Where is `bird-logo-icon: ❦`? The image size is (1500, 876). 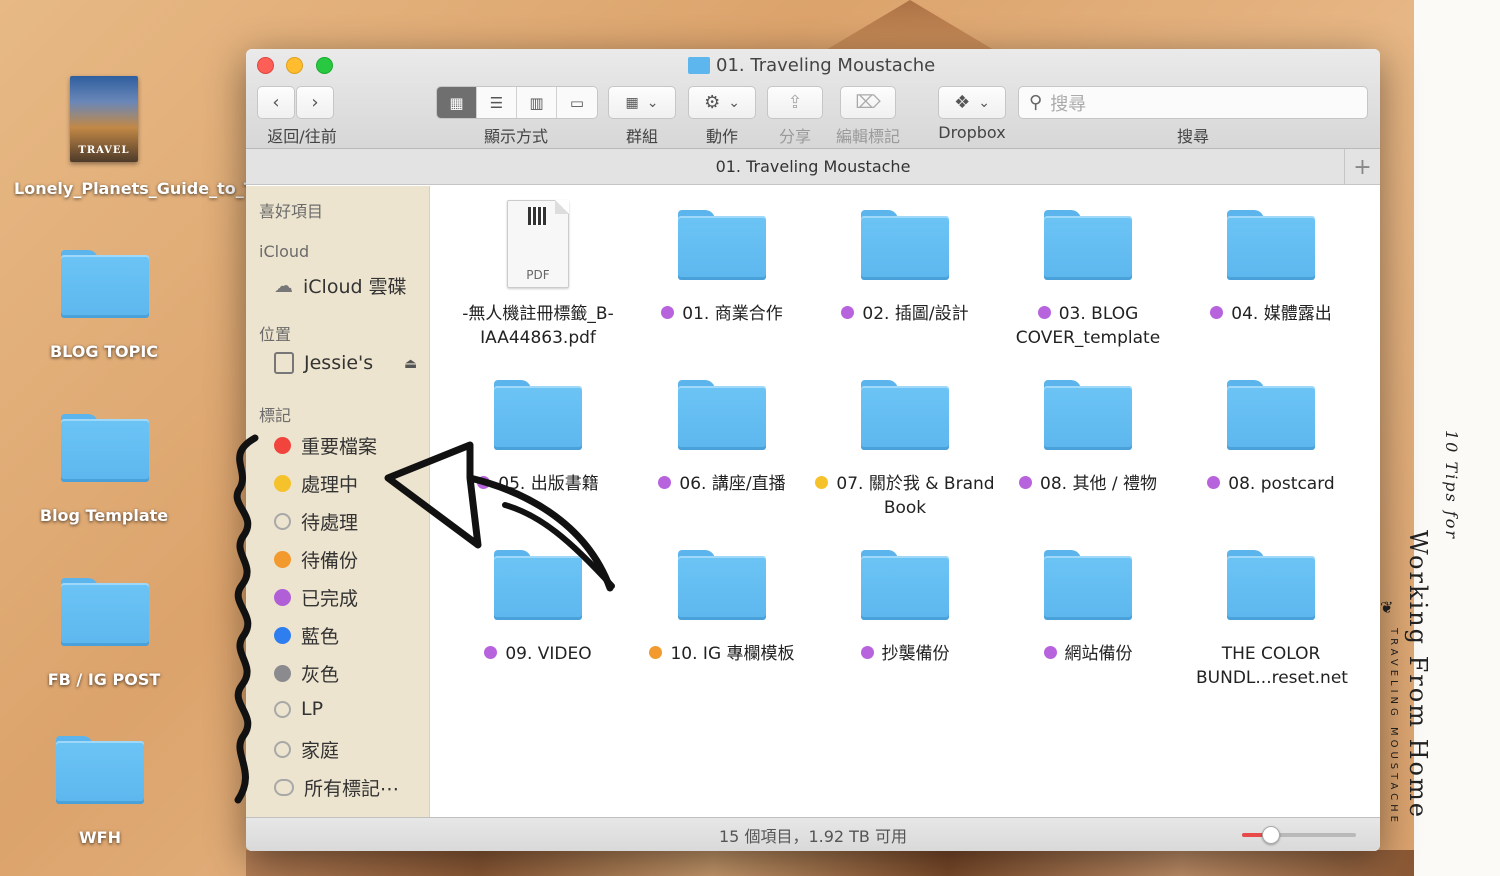
bird-logo-icon: ❦ is located at coordinates (1387, 607).